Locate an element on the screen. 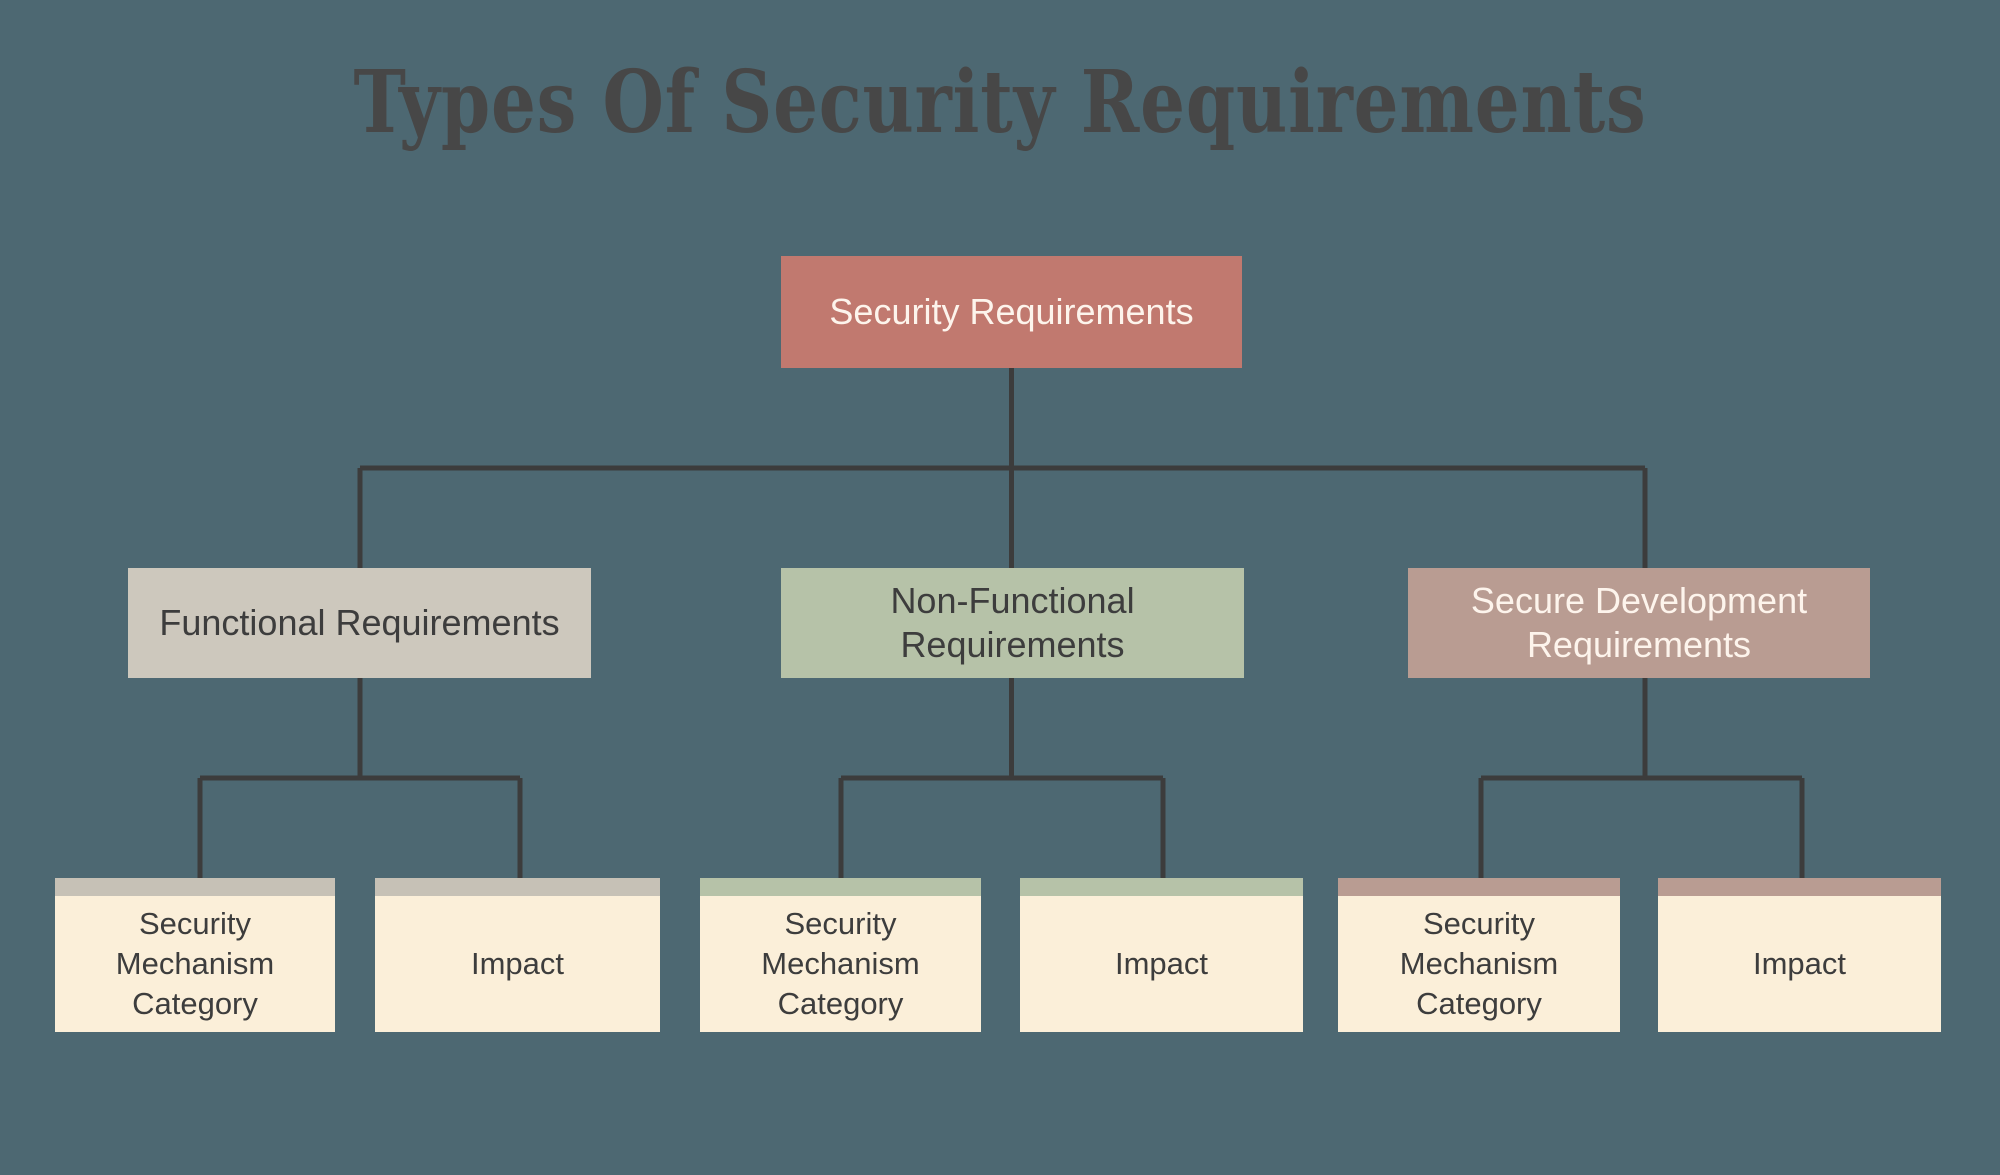 The height and width of the screenshot is (1175, 2000). node-label: Secure Development Requirements is located at coordinates (1639, 622).